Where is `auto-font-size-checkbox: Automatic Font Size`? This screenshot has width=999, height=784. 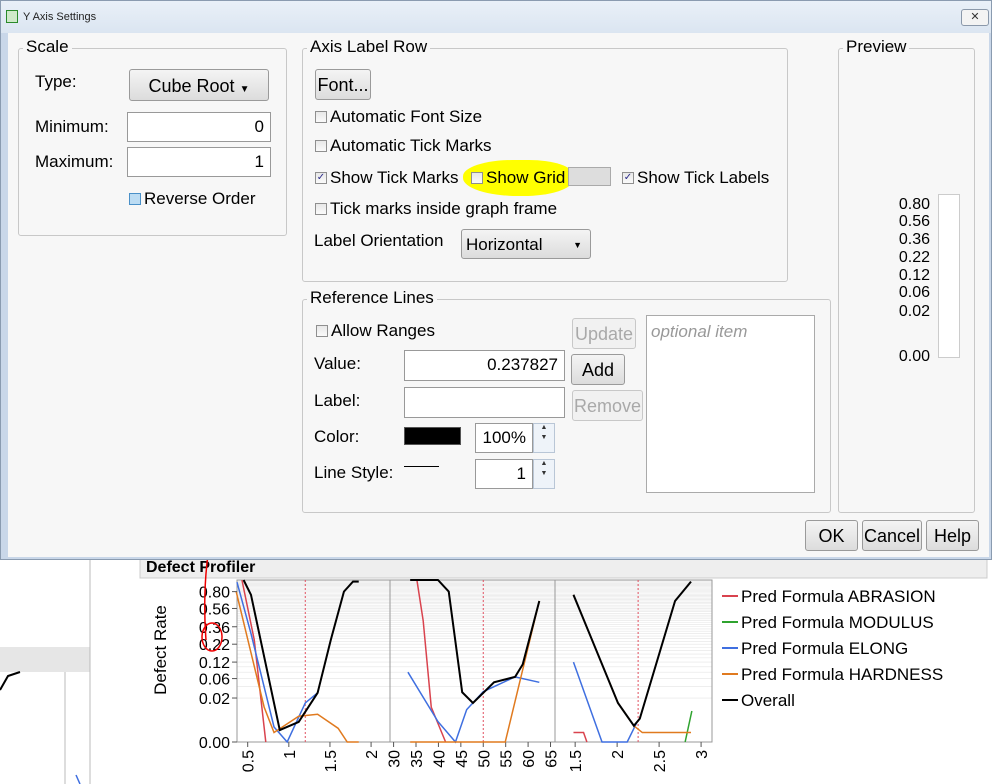 auto-font-size-checkbox: Automatic Font Size is located at coordinates (398, 117).